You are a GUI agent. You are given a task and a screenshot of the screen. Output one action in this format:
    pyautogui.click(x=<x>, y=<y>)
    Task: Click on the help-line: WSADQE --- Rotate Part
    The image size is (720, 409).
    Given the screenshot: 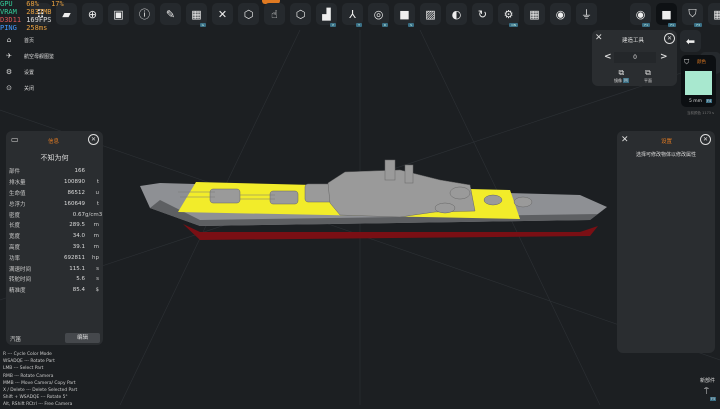 What is the action you would take?
    pyautogui.click(x=29, y=362)
    